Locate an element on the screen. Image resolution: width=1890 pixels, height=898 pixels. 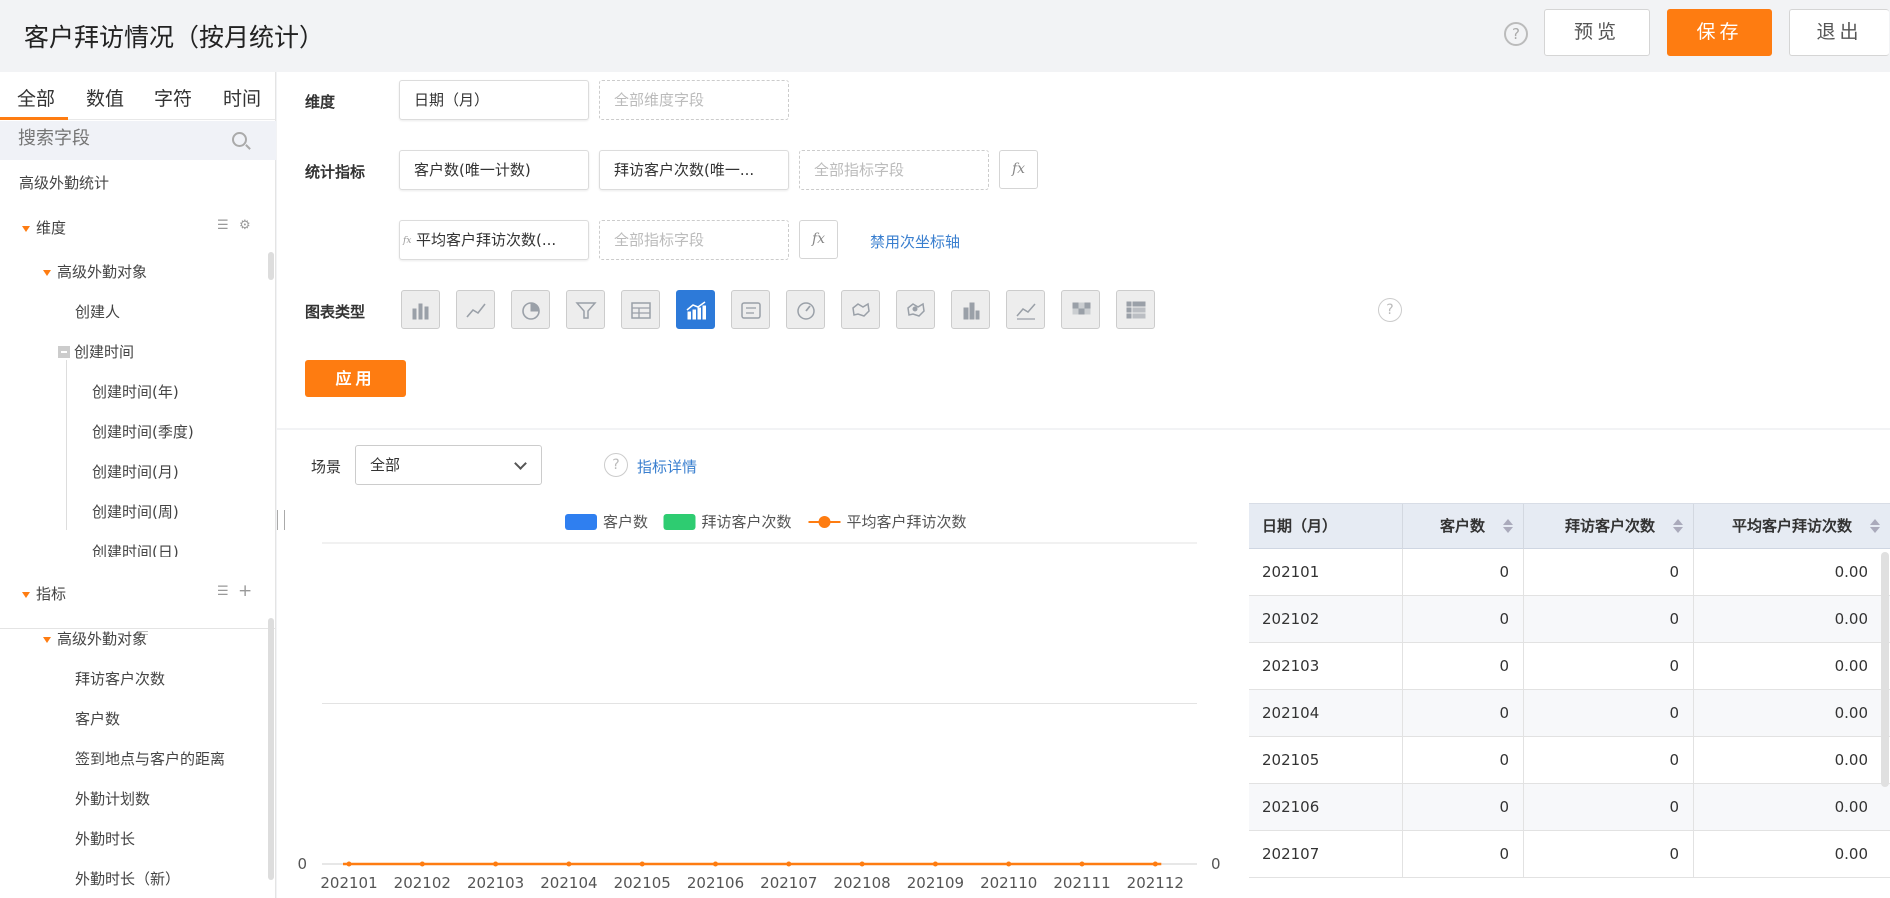
table-cell: 202101 is located at coordinates (1326, 572).